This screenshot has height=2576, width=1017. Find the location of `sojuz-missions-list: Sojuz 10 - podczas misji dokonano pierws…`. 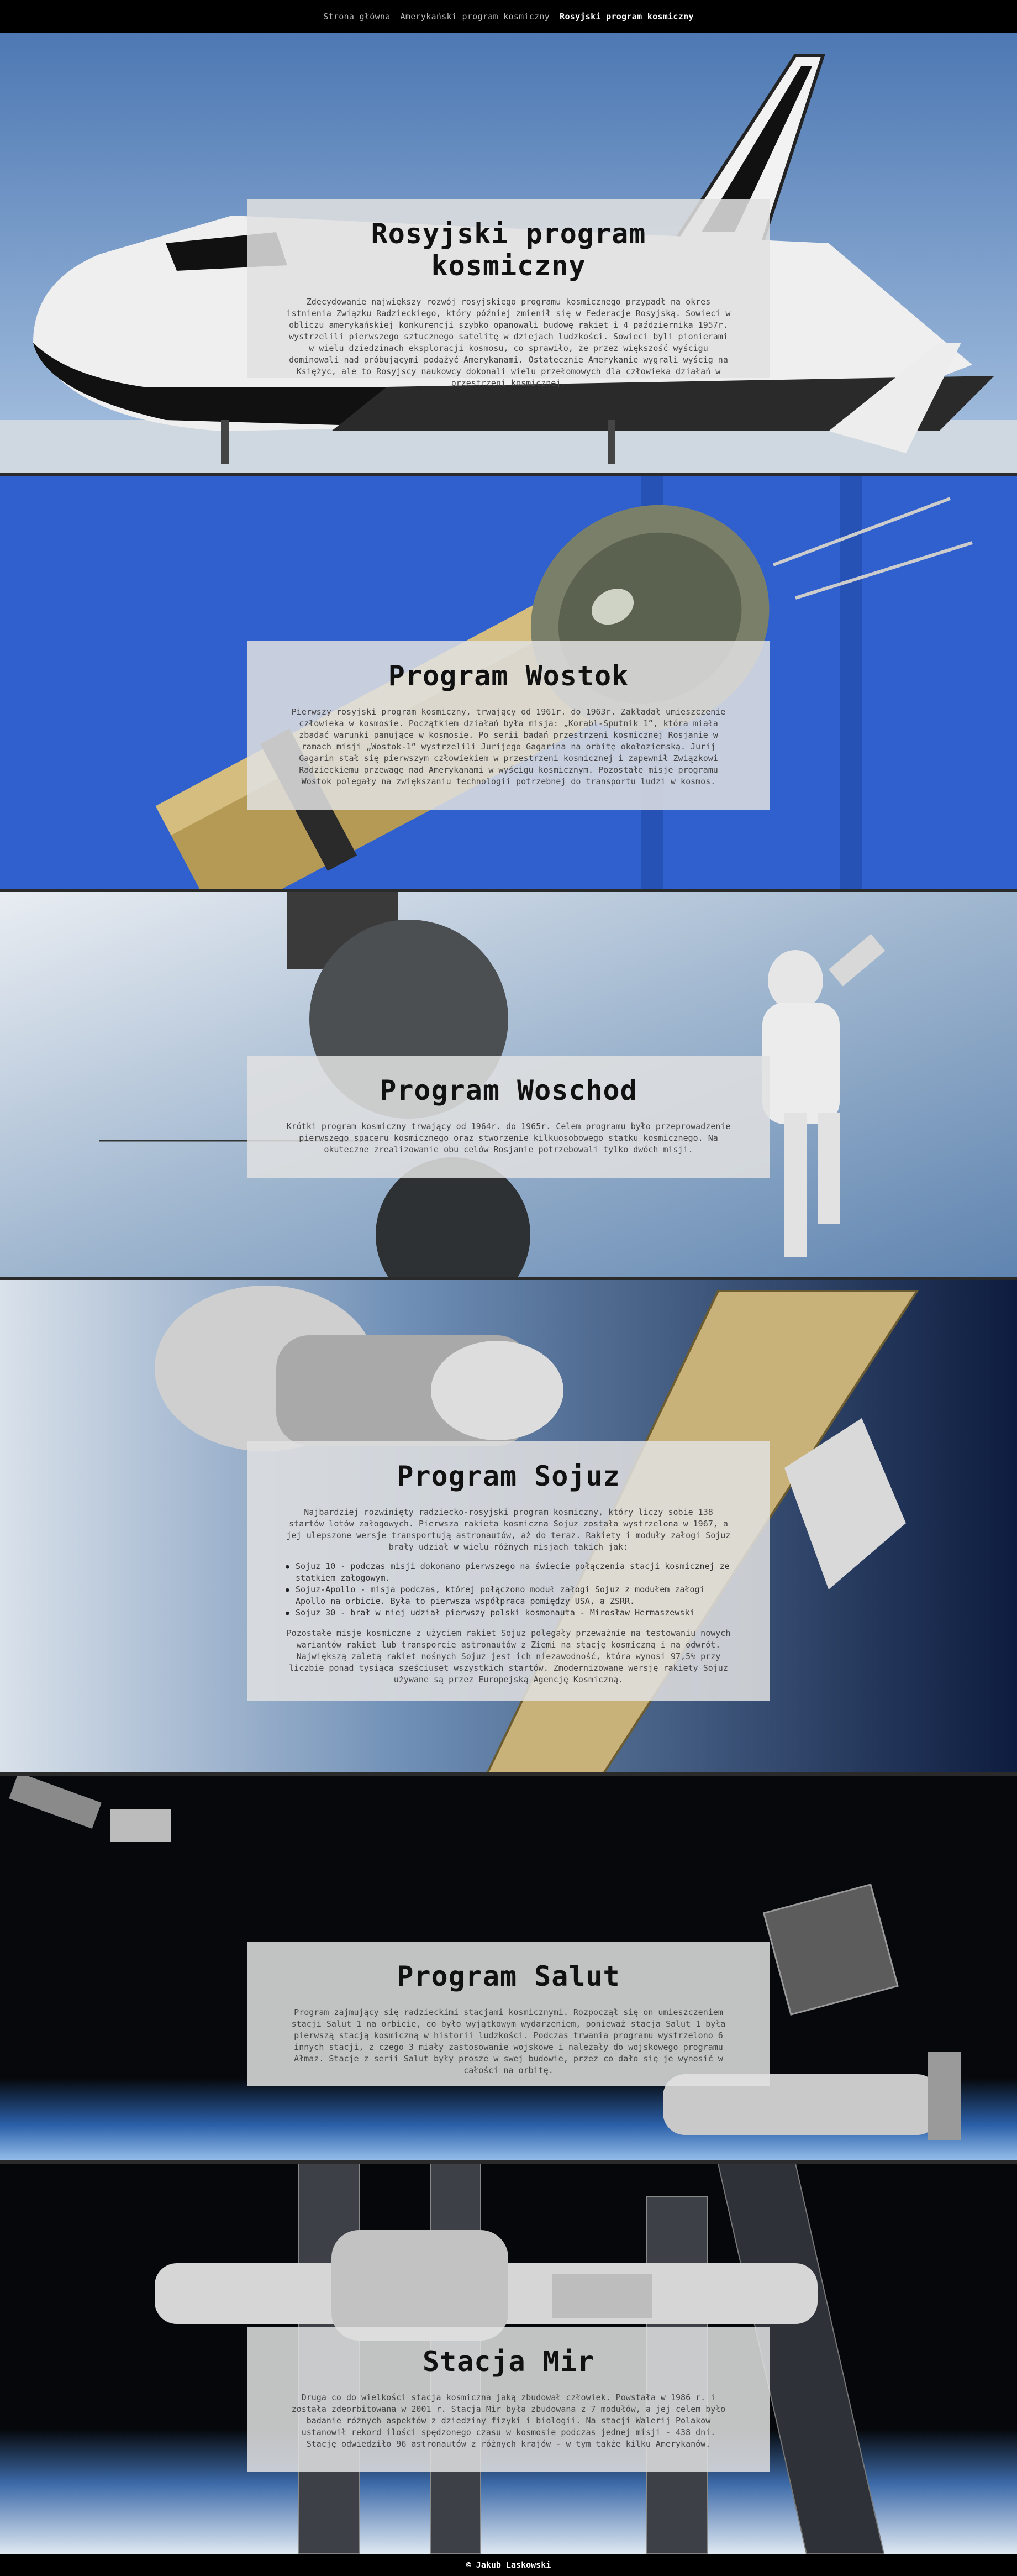

sojuz-missions-list: Sojuz 10 - podczas misji dokonano pierws… is located at coordinates (508, 1590).